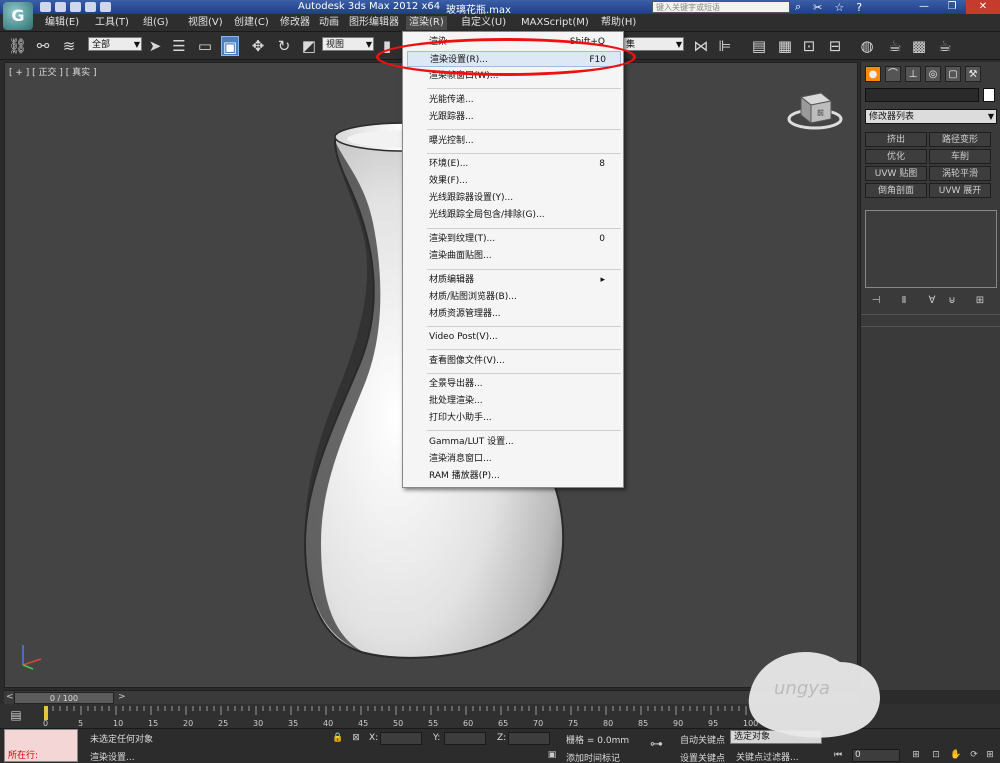  I want to click on menu-item-render-to-texture: 渲染到纹理(T)... 0, so click(524, 239).